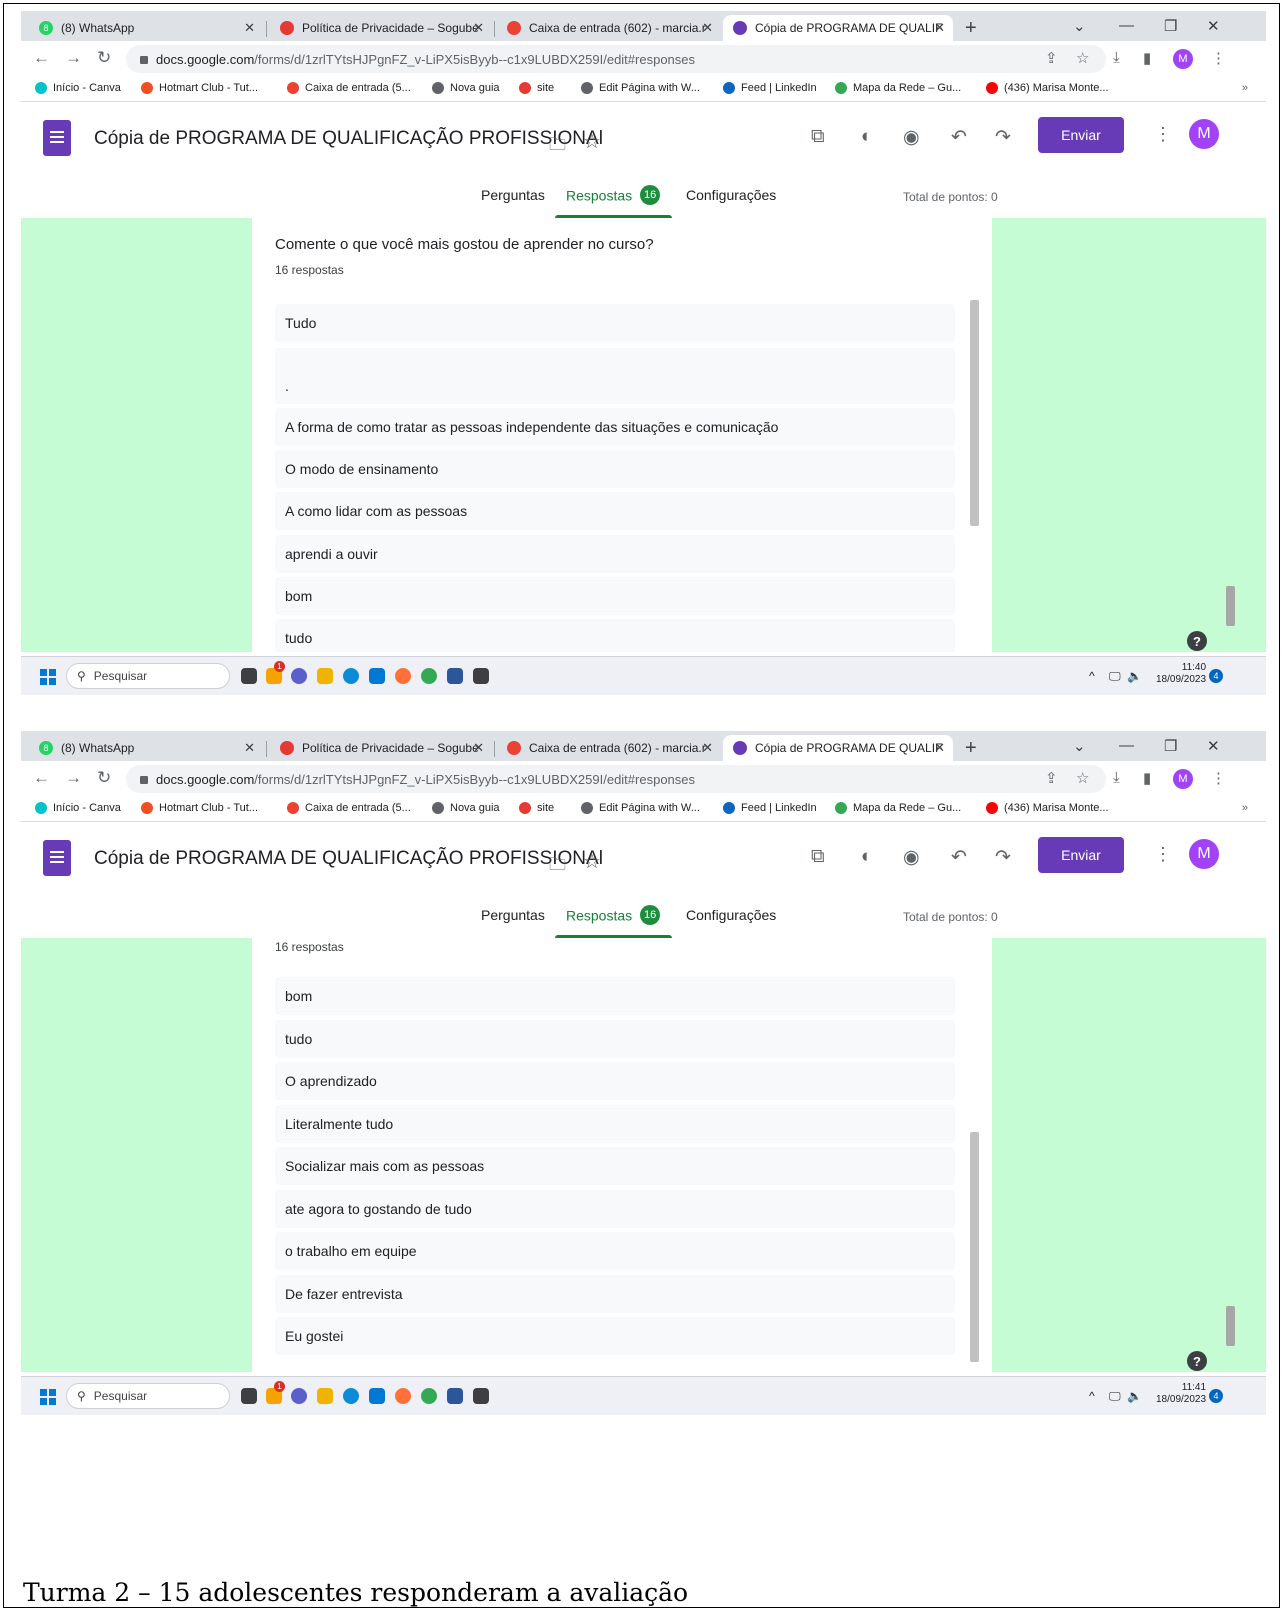  What do you see at coordinates (1197, 641) in the screenshot?
I see `help-icon: ?` at bounding box center [1197, 641].